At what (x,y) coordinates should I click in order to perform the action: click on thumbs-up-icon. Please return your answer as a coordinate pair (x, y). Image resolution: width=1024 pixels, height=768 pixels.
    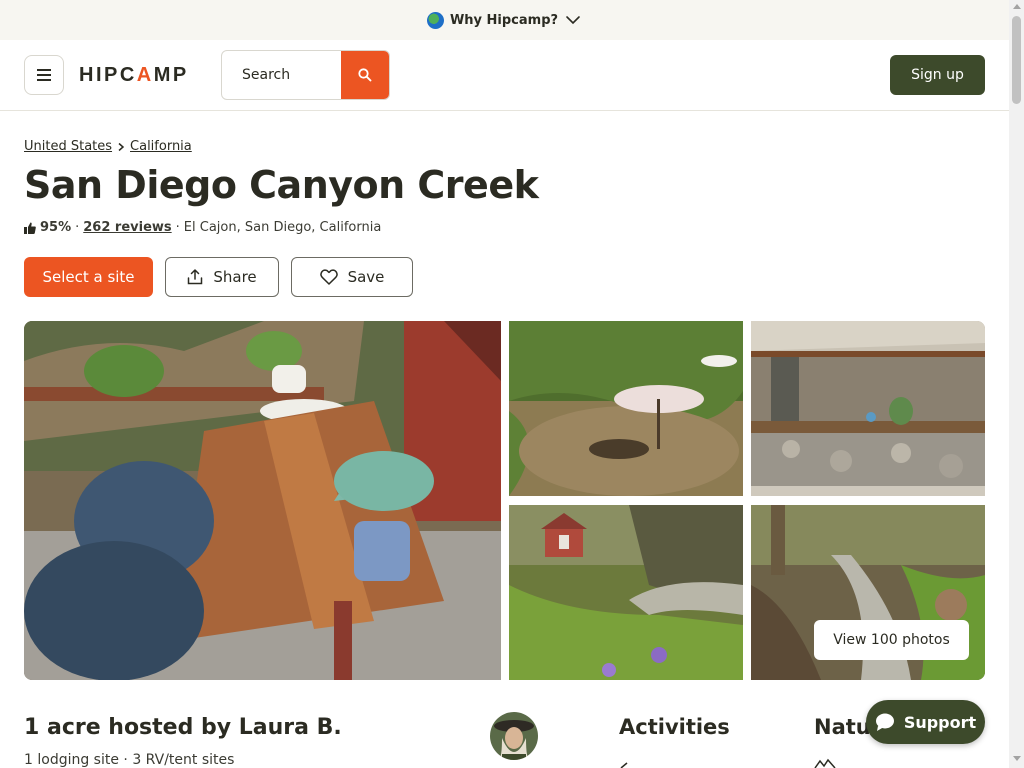
    Looking at the image, I should click on (30, 228).